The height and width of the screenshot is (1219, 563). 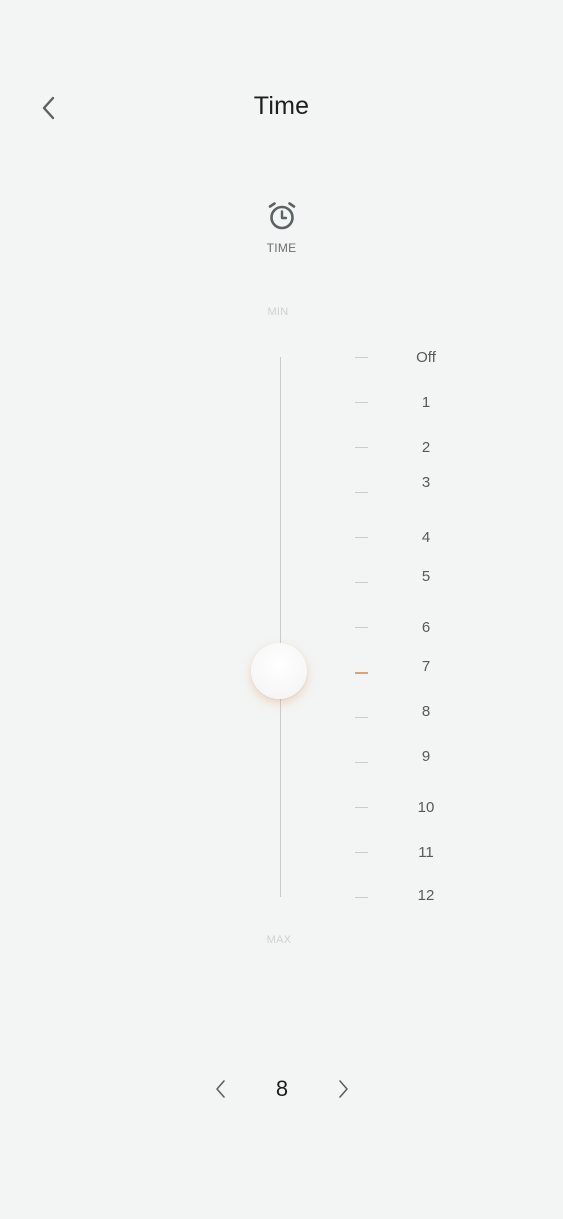 I want to click on scale-label: 1, so click(x=426, y=402).